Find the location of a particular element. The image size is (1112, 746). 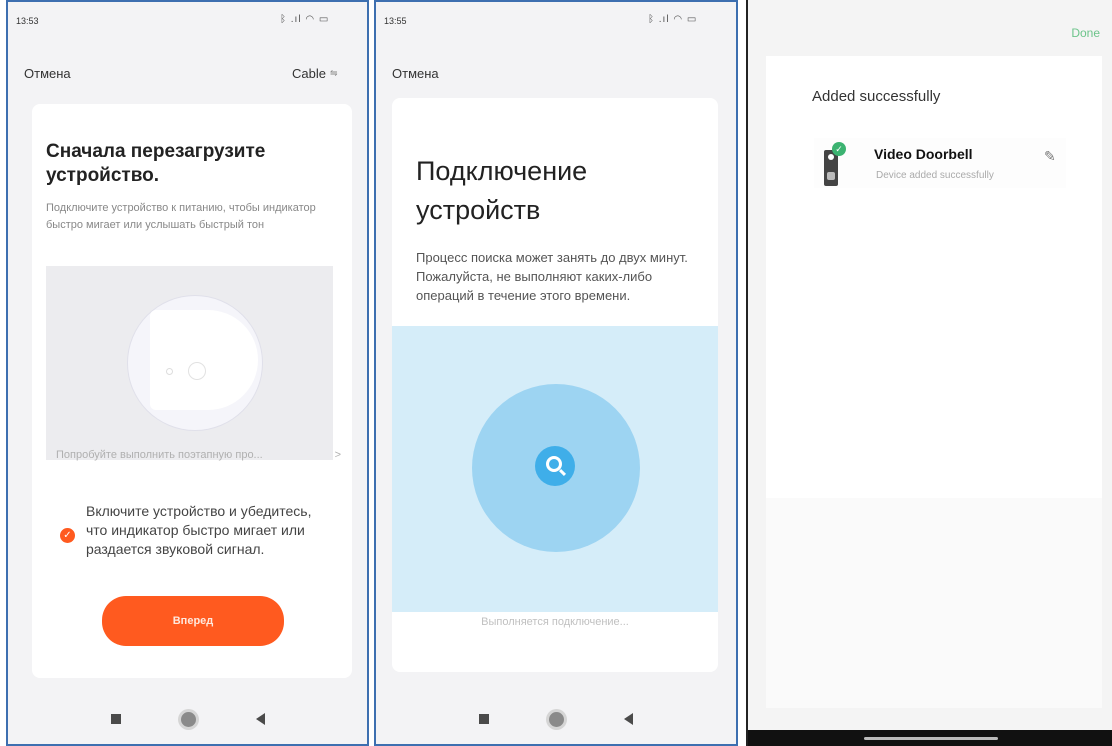

mode-switch-button: Cable ⇋ is located at coordinates (315, 73).